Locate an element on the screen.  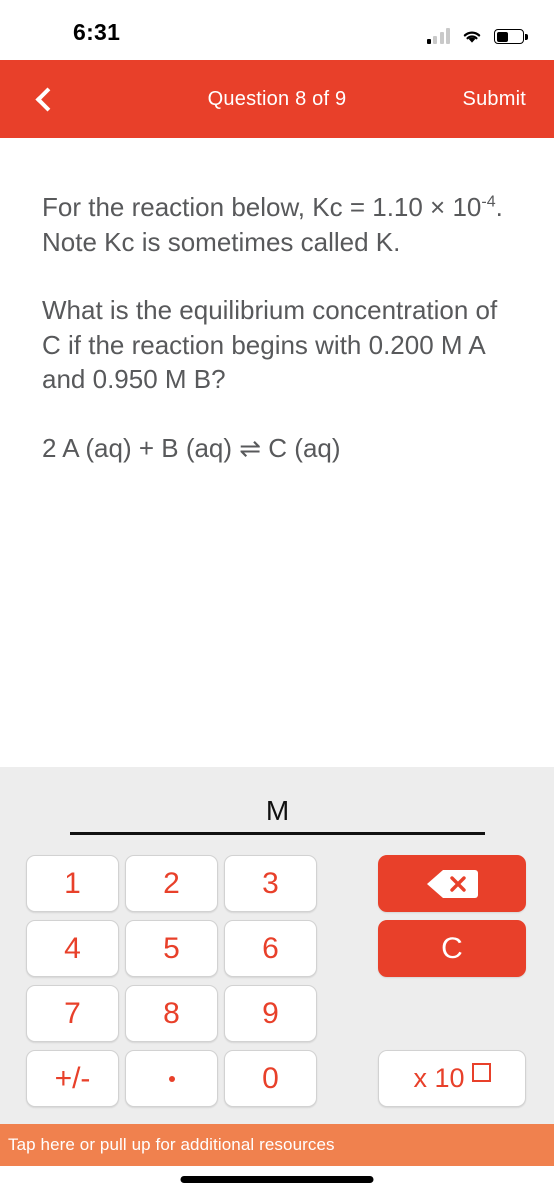
answer-underline is located at coordinates (277, 833).